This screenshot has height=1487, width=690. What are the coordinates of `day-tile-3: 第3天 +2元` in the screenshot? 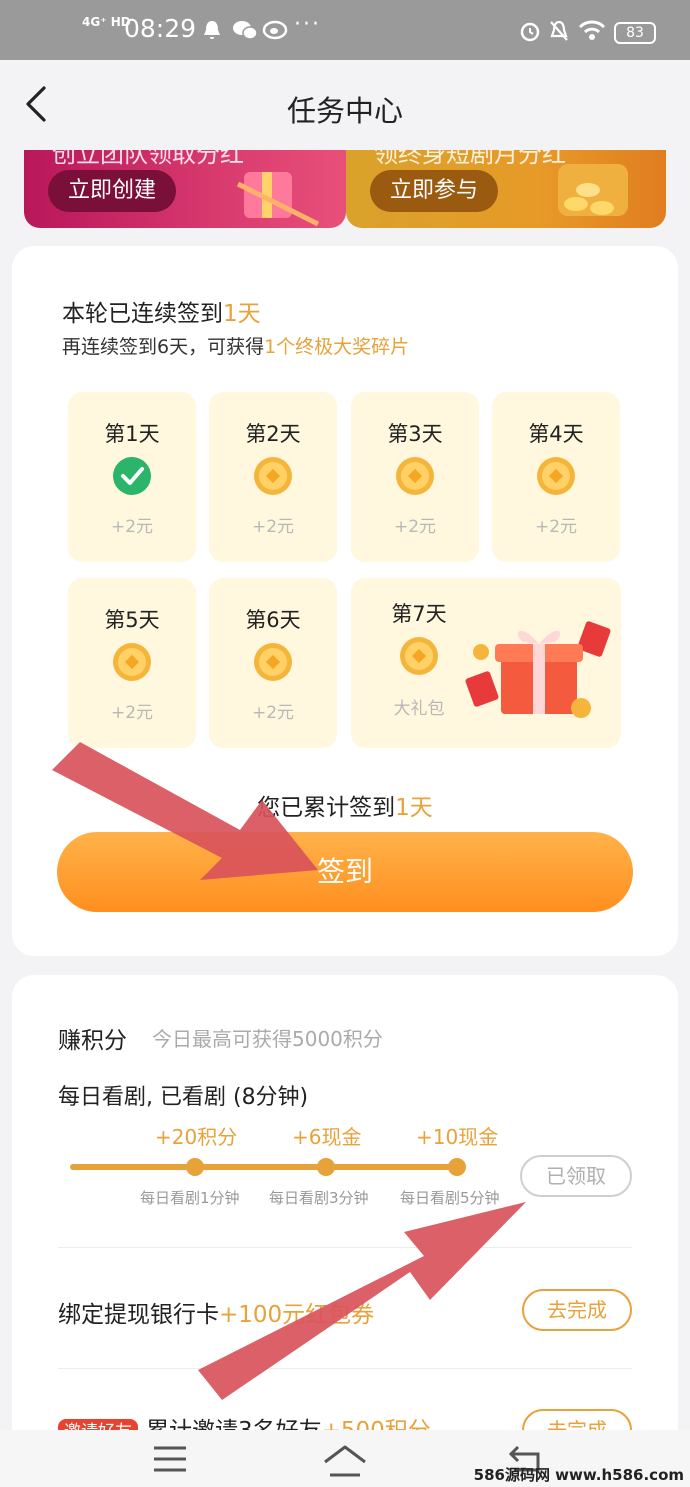 It's located at (415, 477).